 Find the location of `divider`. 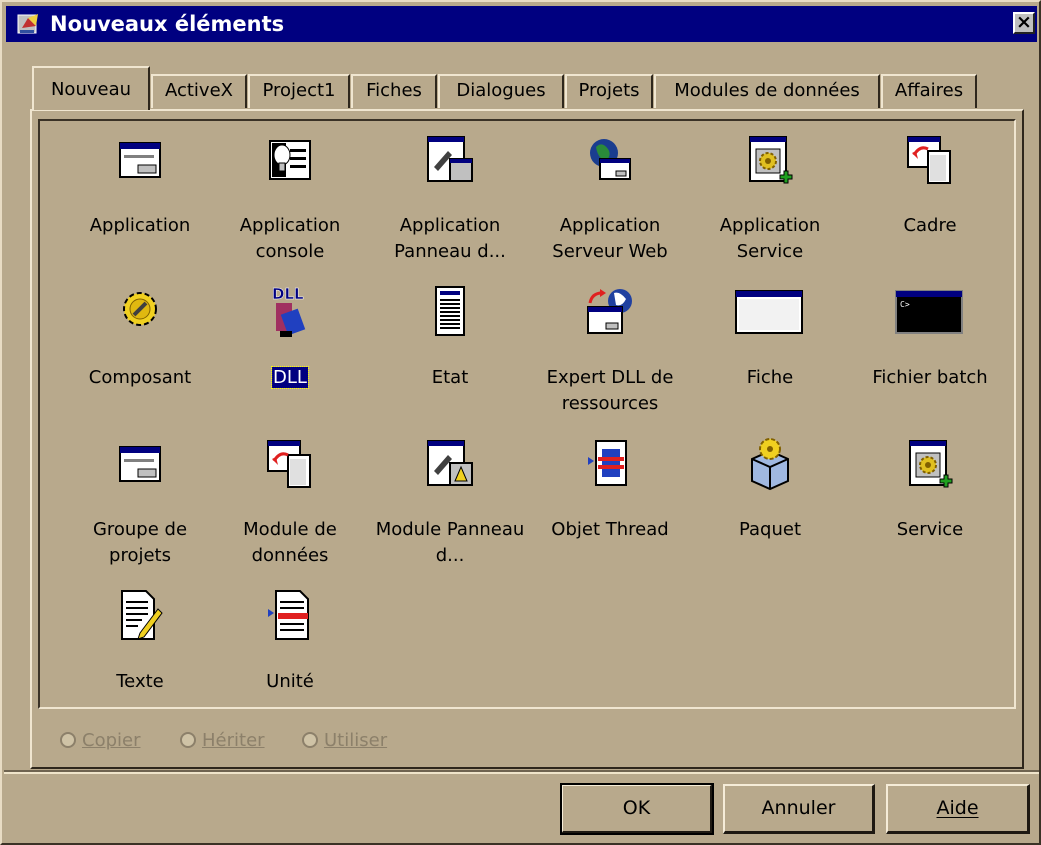

divider is located at coordinates (521, 772).